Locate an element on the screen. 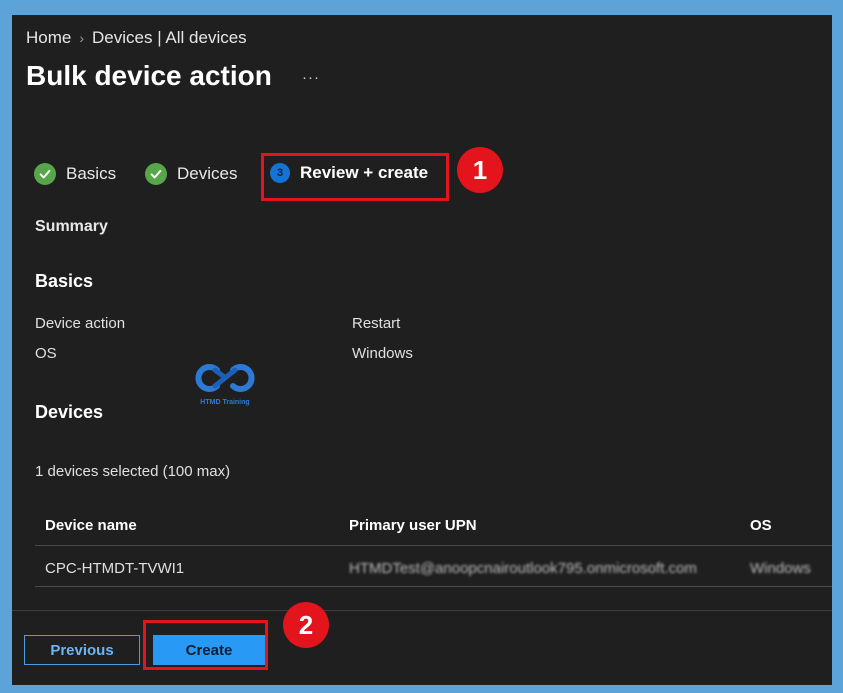 This screenshot has width=843, height=693. breadcrumb-devices-link: Devices | All devices is located at coordinates (169, 37).